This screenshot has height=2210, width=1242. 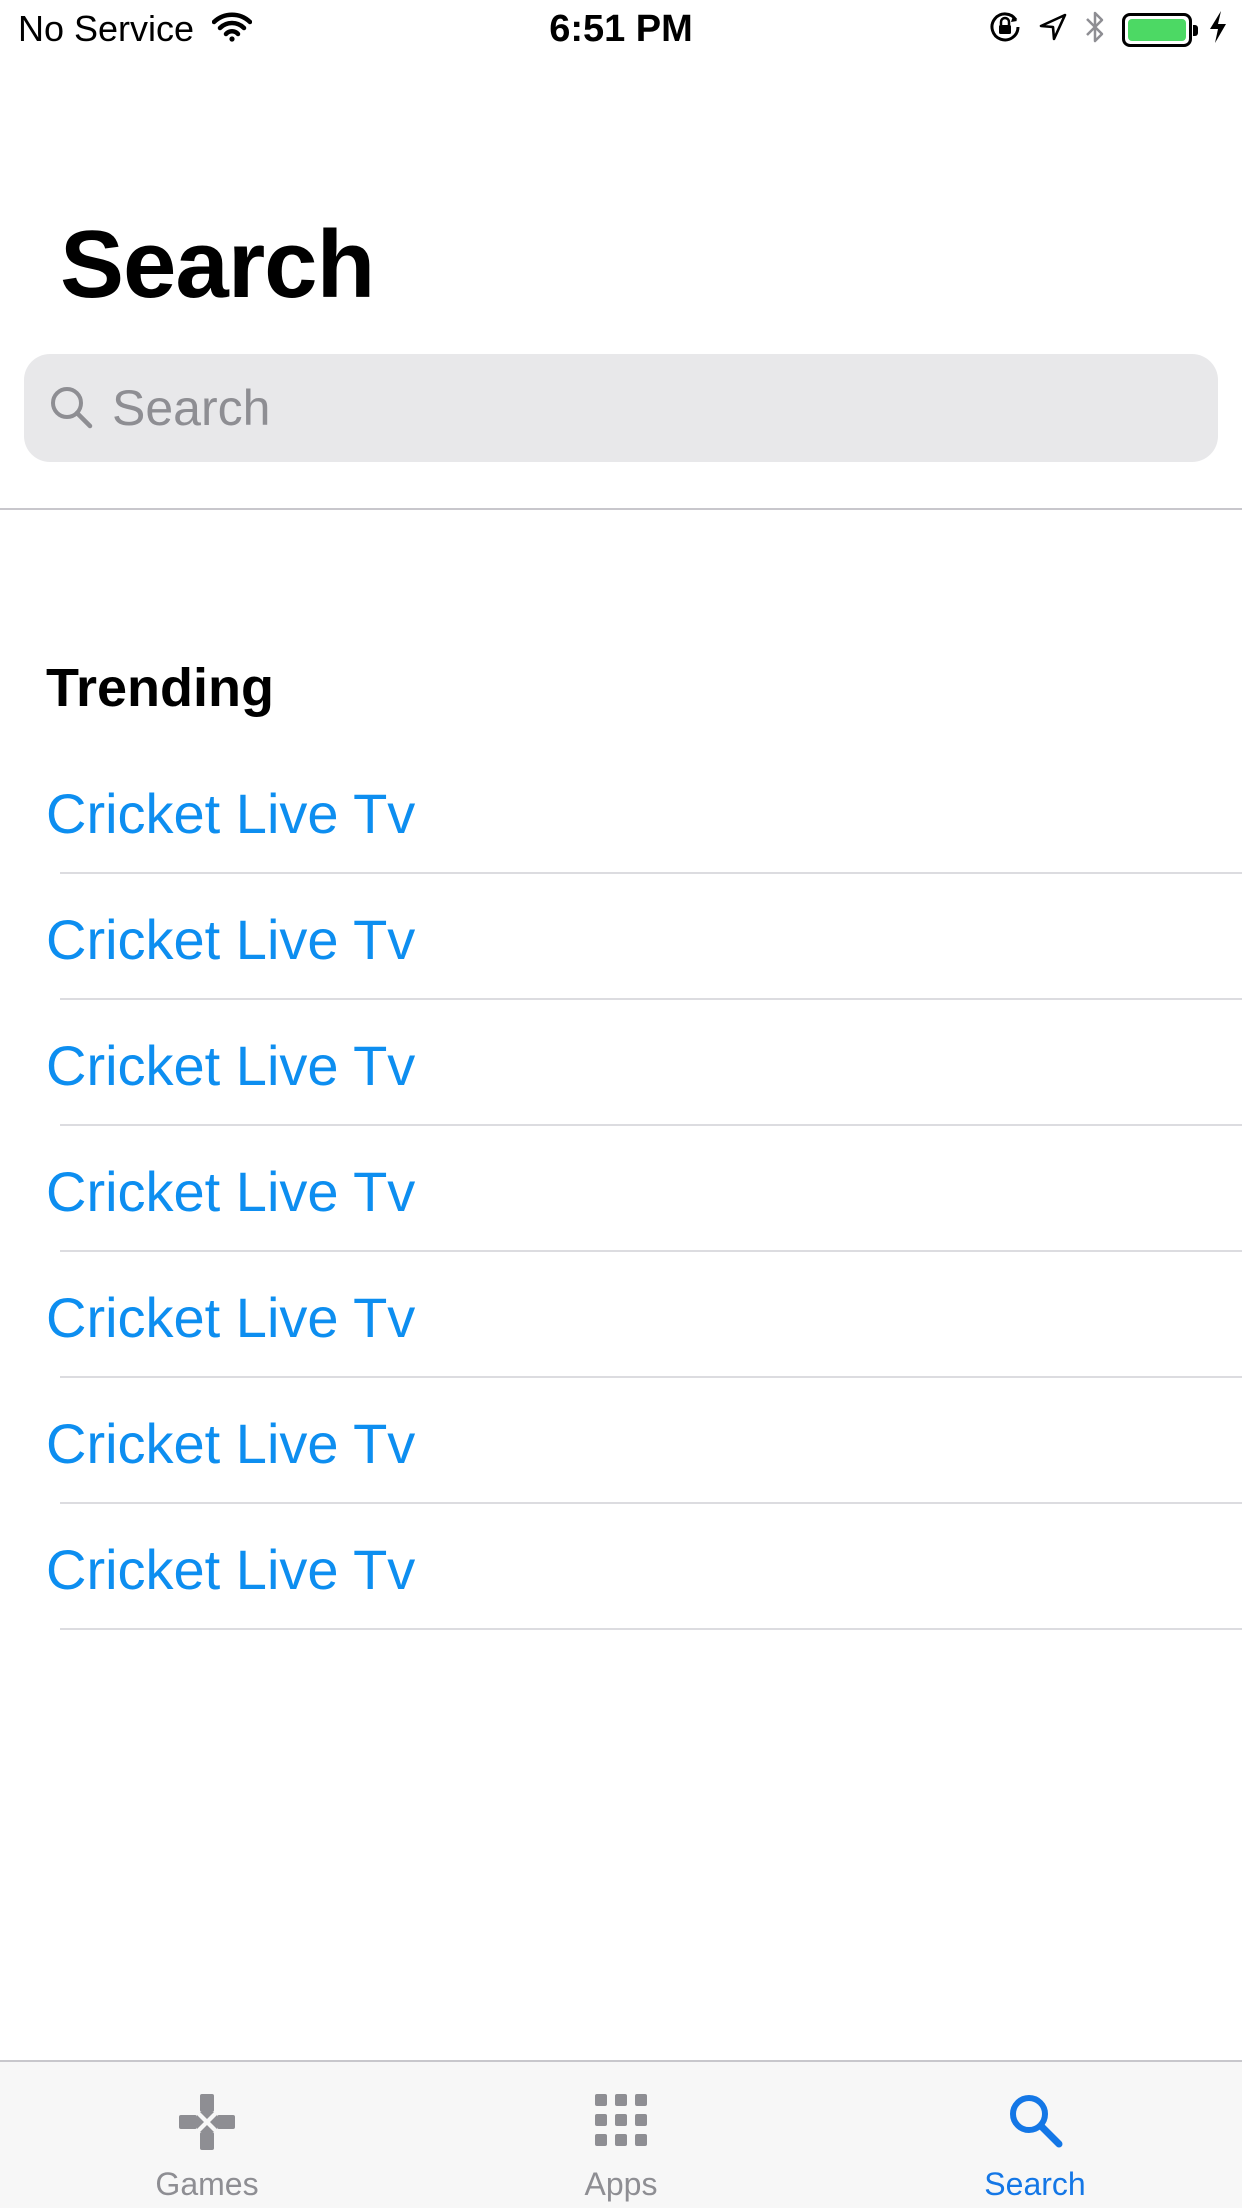 I want to click on battery-icon, so click(x=1160, y=29).